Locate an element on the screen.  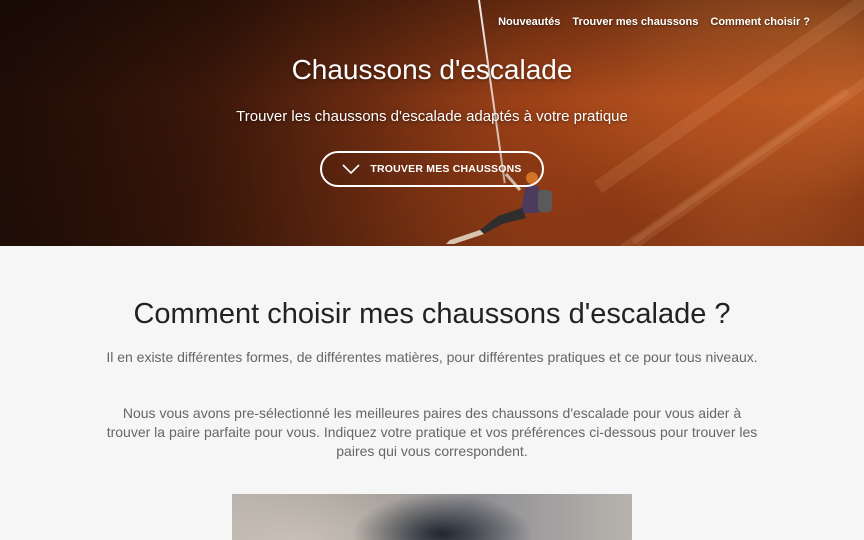
nav-link-nouveautes: Nouveautés is located at coordinates (529, 22).